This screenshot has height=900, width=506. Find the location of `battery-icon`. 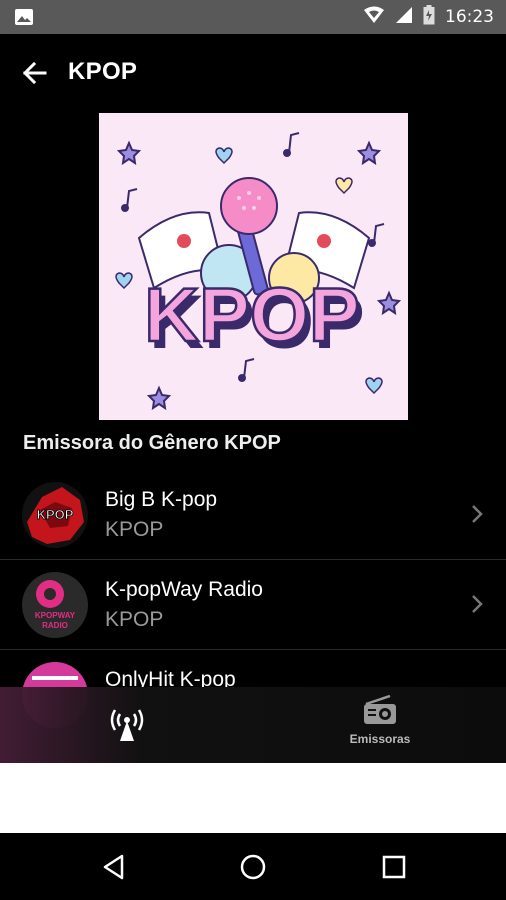

battery-icon is located at coordinates (429, 17).